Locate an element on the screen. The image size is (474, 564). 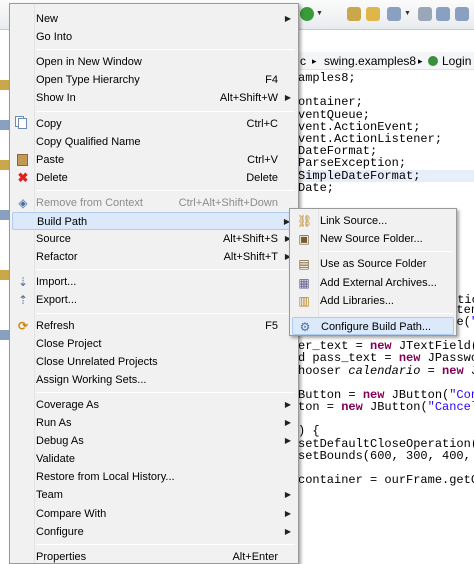
menu-item-coverage-as: Coverage As ▶ is located at coordinates (154, 405).